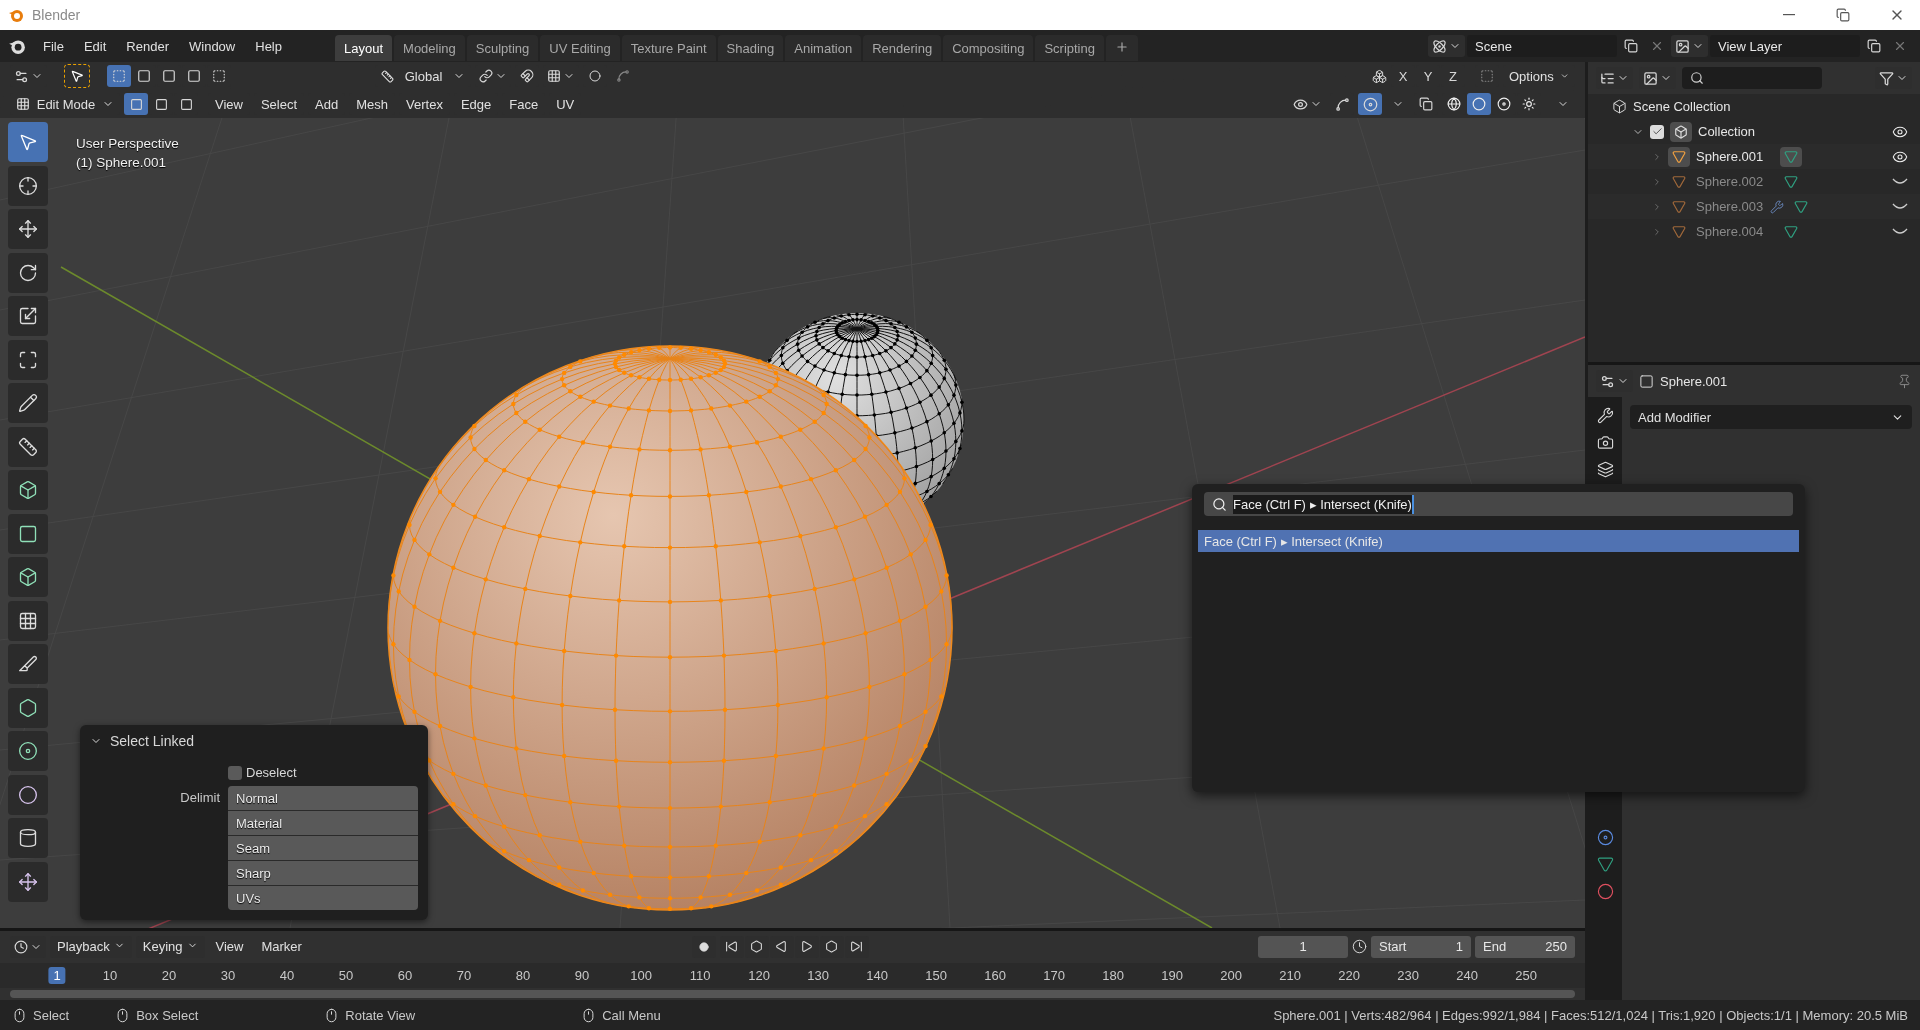 This screenshot has width=1920, height=1030. I want to click on frame-number: 10, so click(110, 975).